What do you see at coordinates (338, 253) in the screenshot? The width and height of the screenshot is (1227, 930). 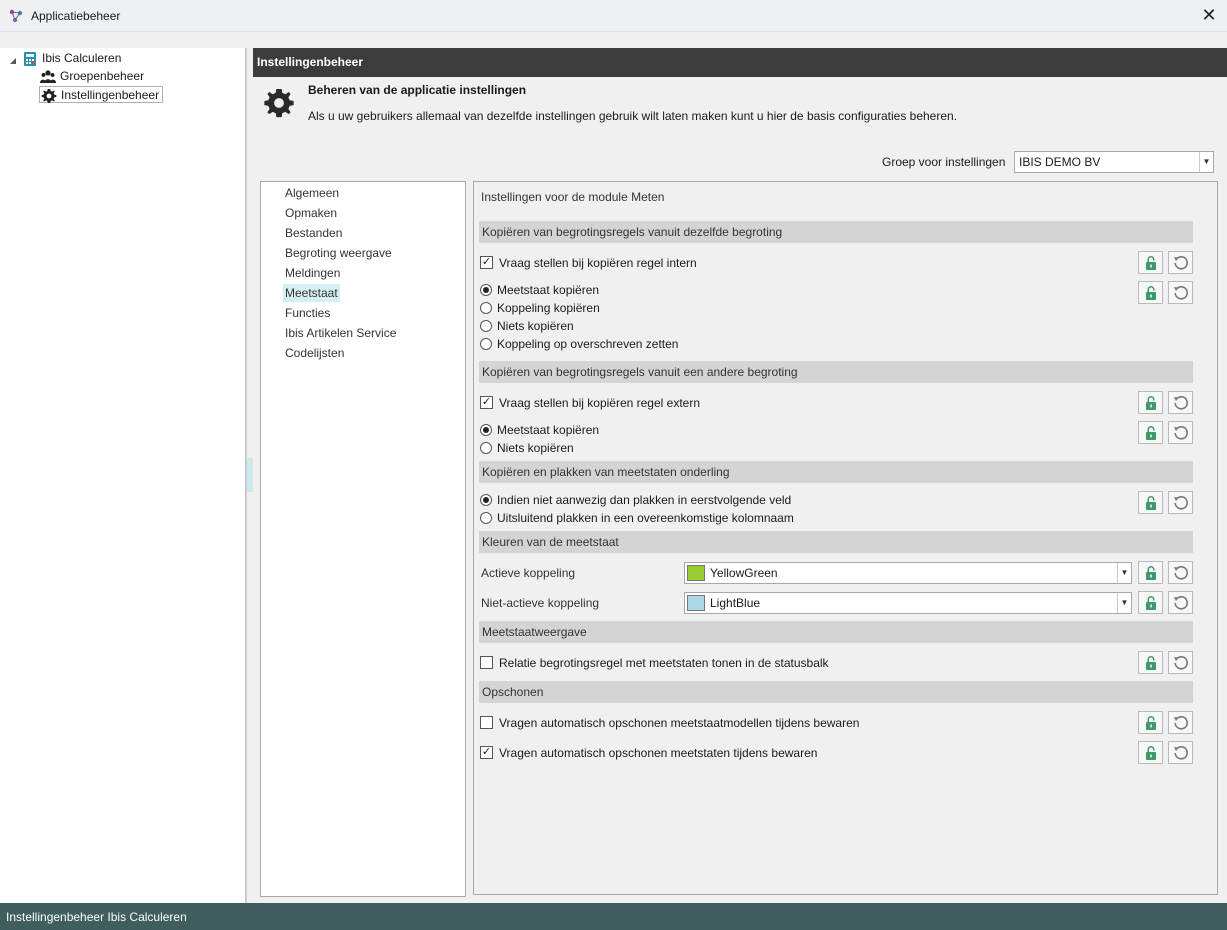 I see `nav-item-begroting-weergave: Begroting weergave` at bounding box center [338, 253].